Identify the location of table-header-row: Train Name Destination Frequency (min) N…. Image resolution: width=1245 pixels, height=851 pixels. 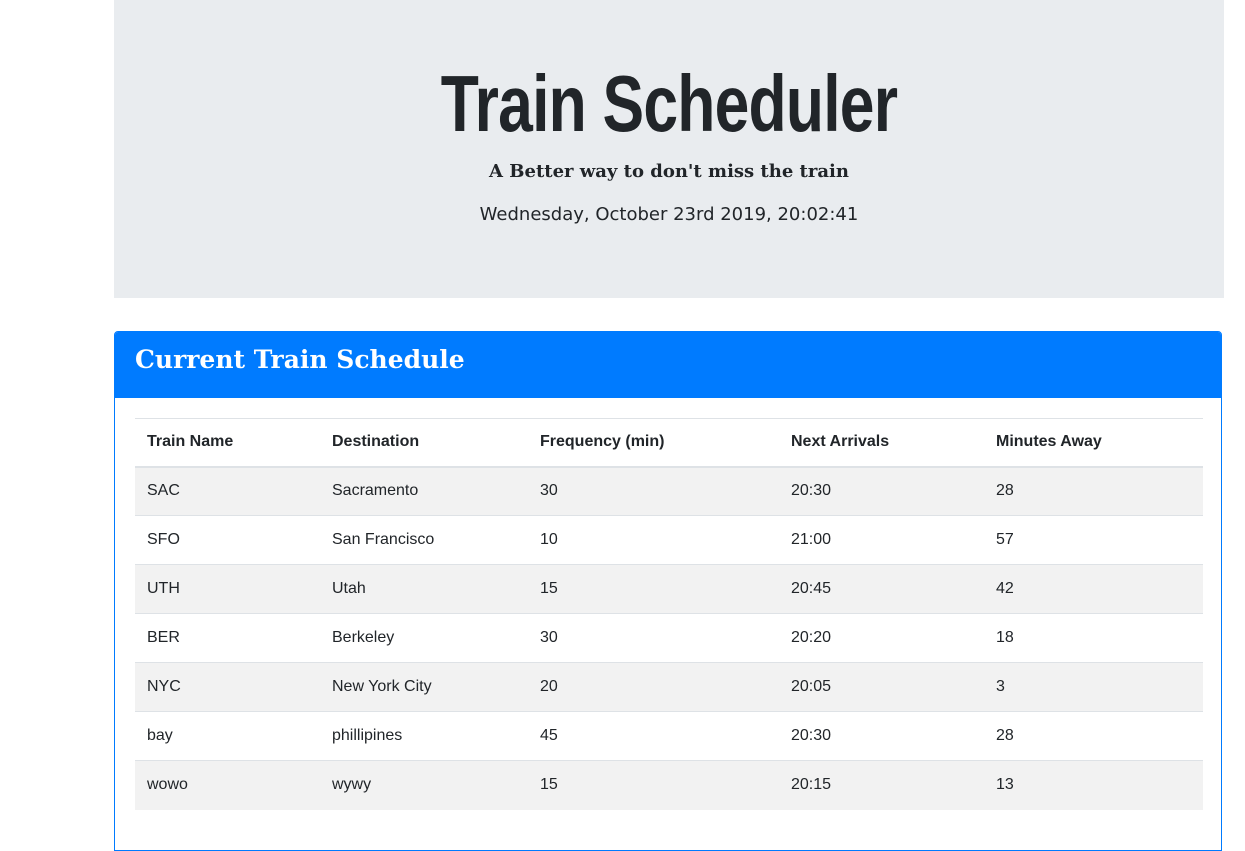
(669, 443).